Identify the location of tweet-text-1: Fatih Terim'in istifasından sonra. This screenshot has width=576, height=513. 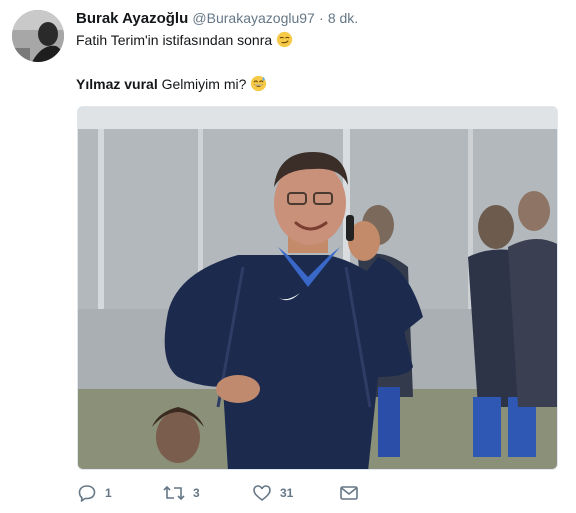
(174, 40).